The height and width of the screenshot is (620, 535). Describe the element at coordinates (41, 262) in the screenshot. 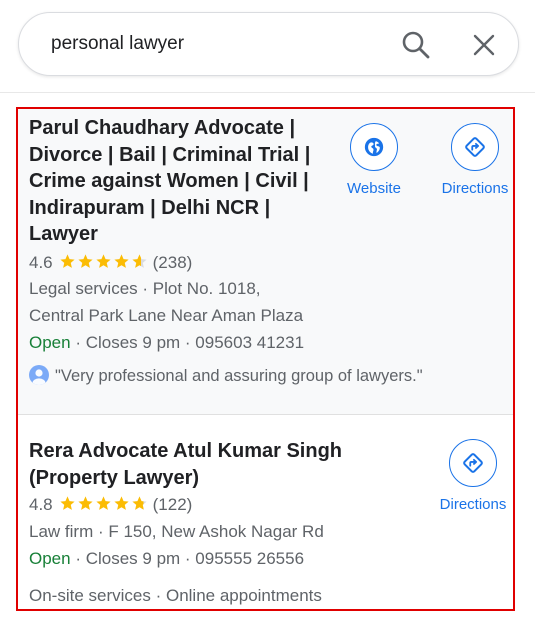

I see `rating-value: 4.6` at that location.